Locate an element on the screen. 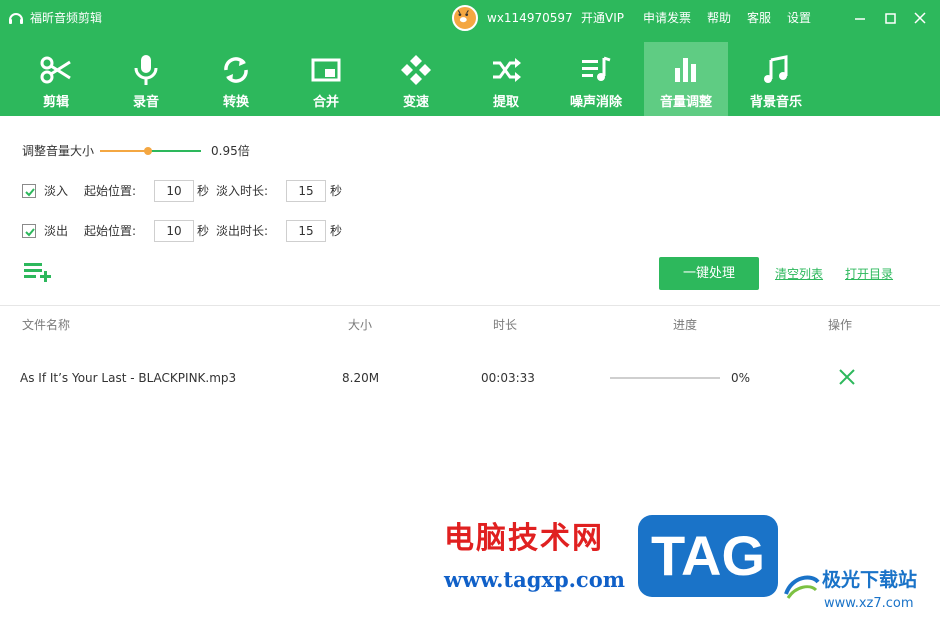 The height and width of the screenshot is (620, 940). title-bar: 福昕音频剪辑 wx114970597 开通VIP 申请发票 帮助 客服 设置 is located at coordinates (470, 18).